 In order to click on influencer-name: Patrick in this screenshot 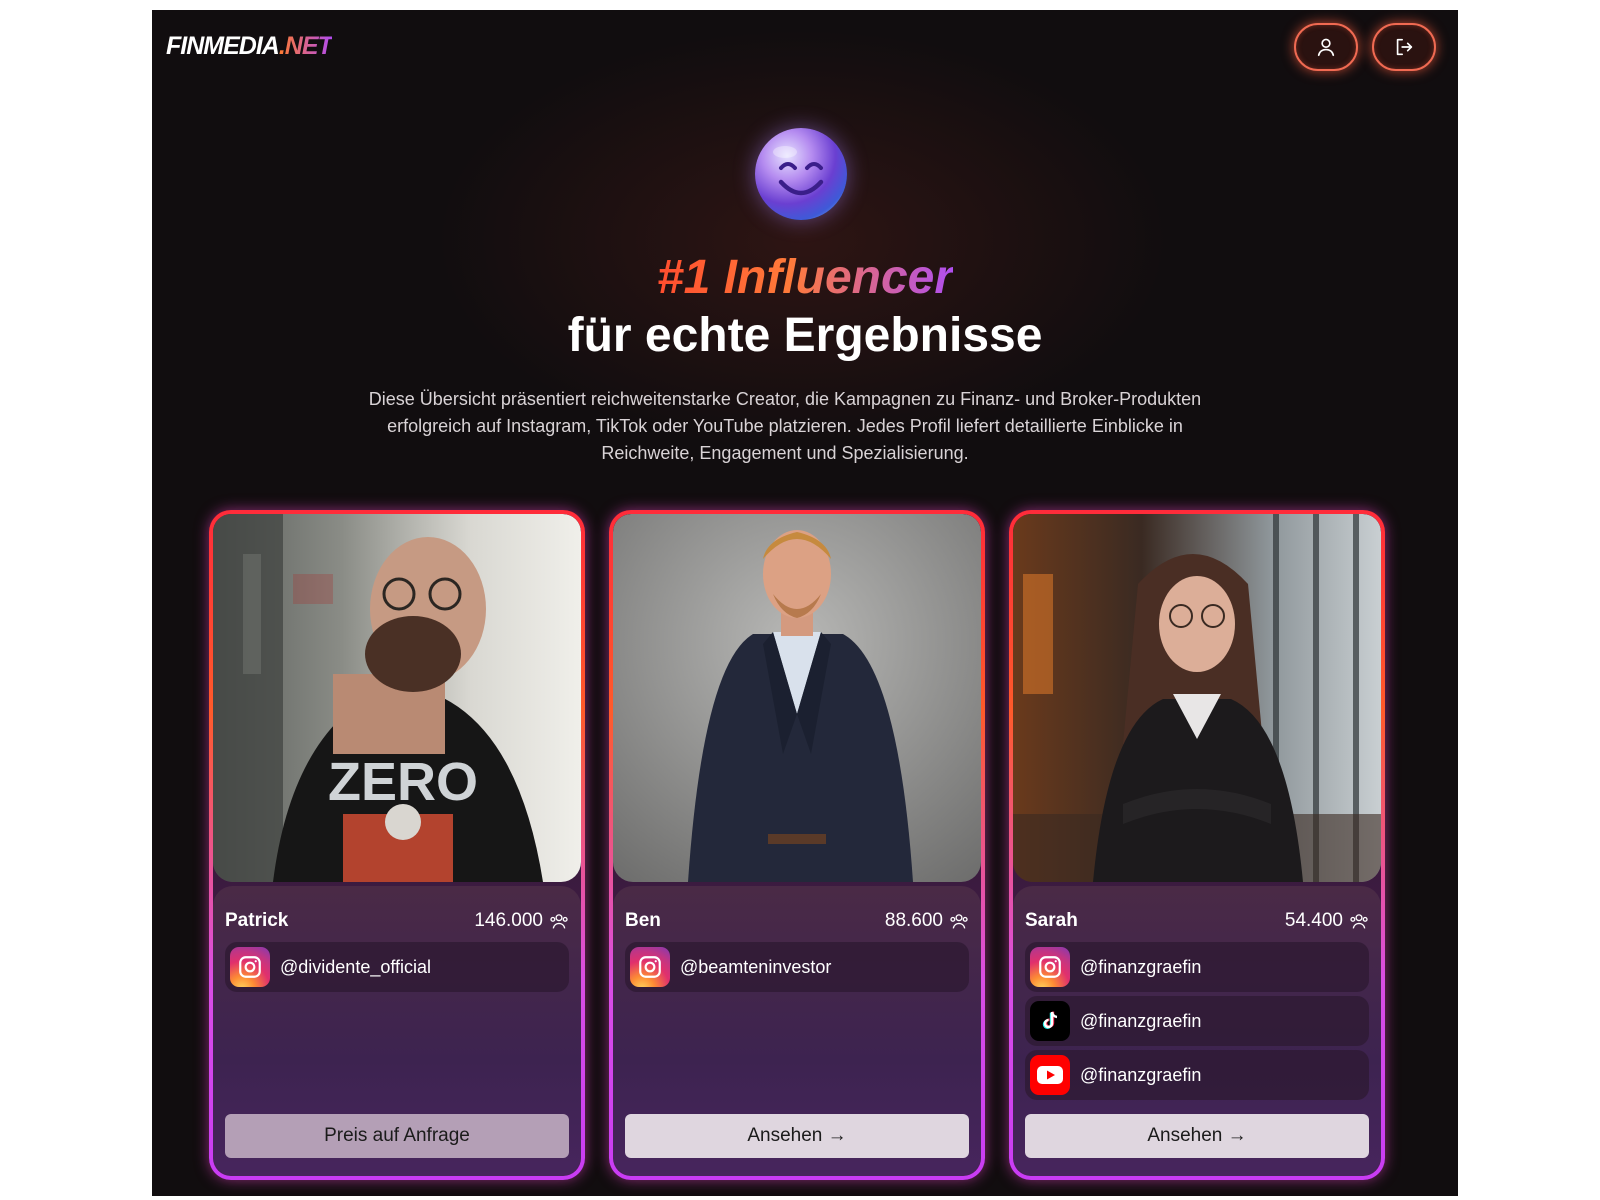, I will do `click(257, 920)`.